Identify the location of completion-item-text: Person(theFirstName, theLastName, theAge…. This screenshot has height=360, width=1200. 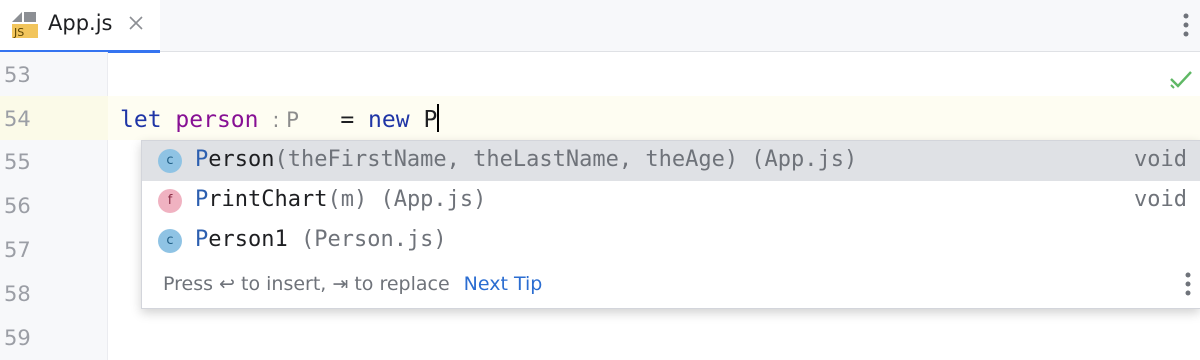
(526, 159).